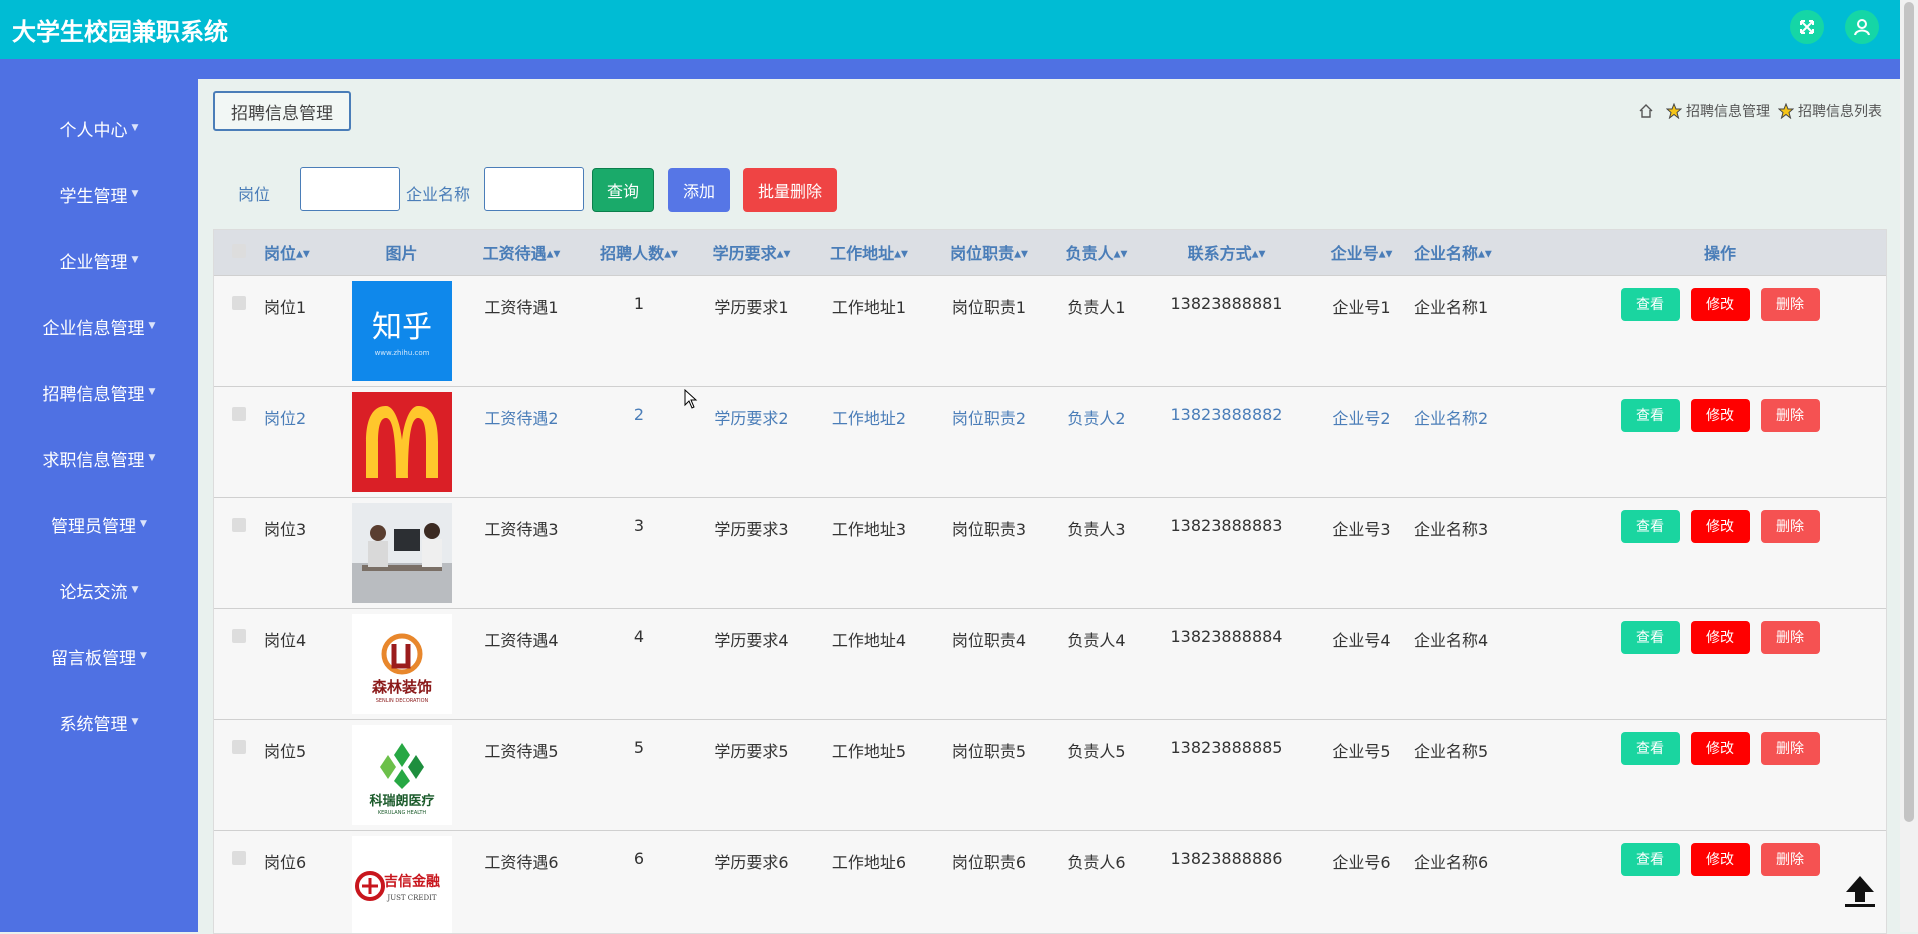 This screenshot has height=934, width=1918. What do you see at coordinates (1096, 882) in the screenshot?
I see `cell-manager: 负责人6` at bounding box center [1096, 882].